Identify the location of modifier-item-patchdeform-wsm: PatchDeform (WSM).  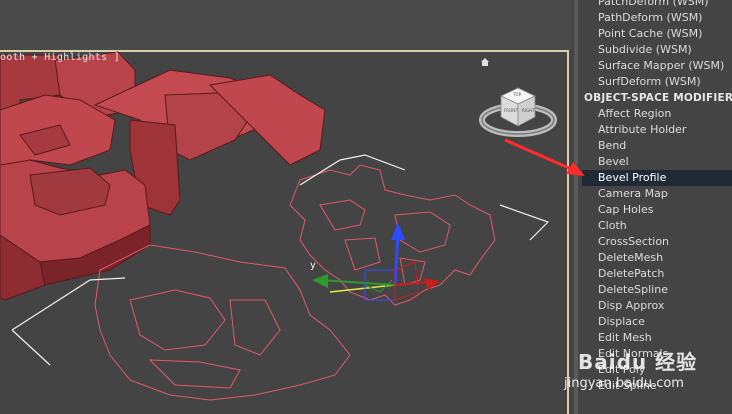
(657, 5).